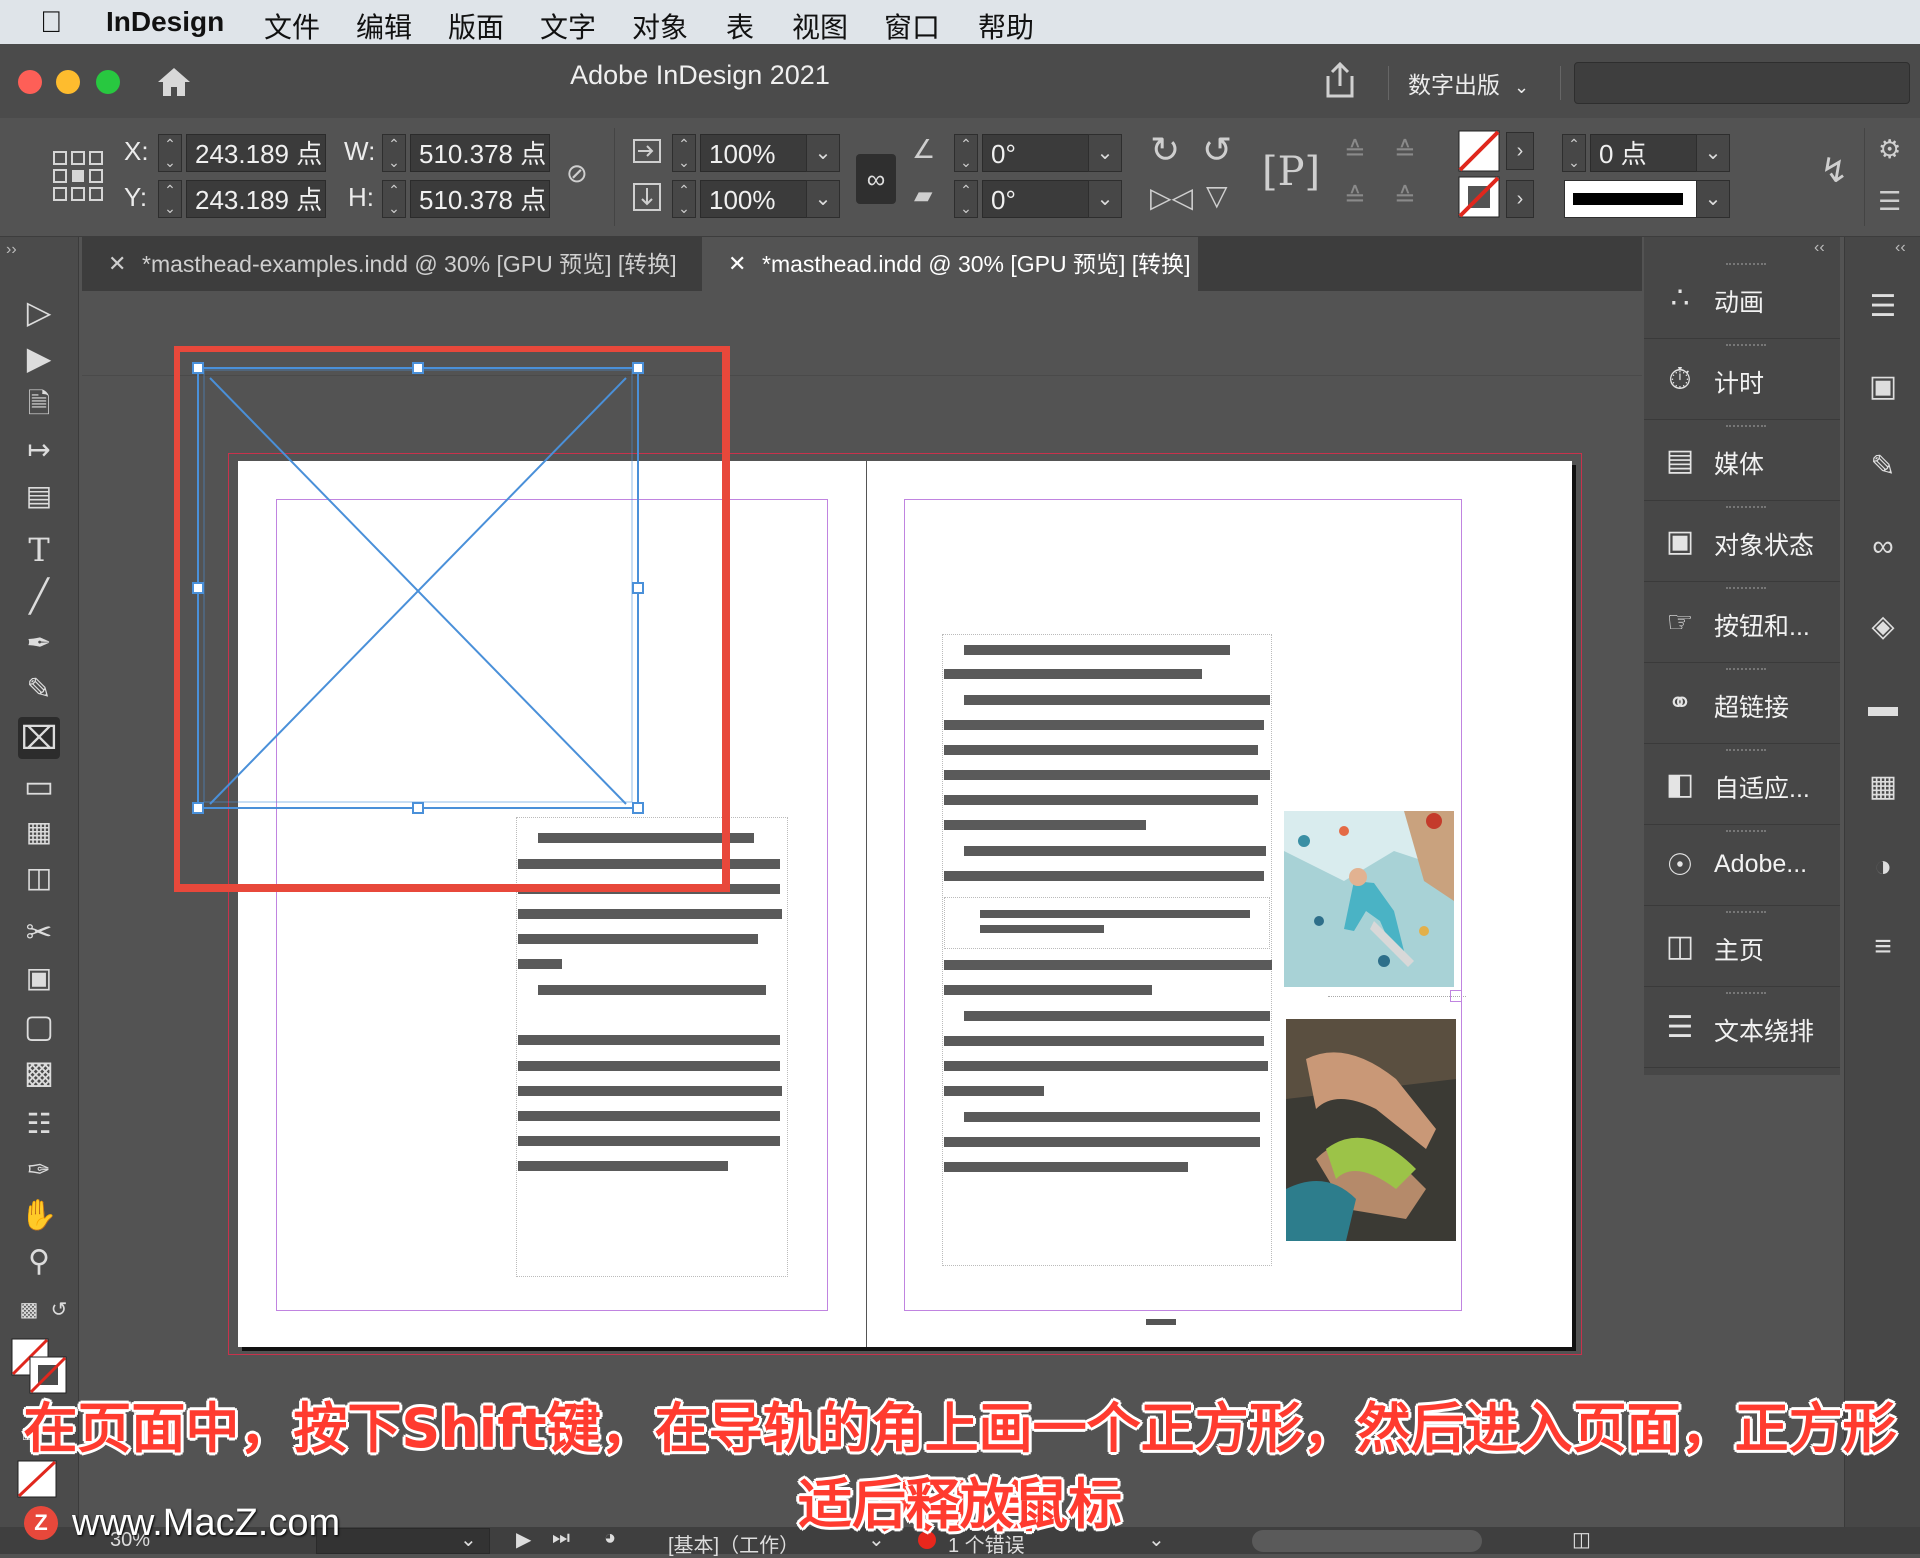 The image size is (1920, 1558). What do you see at coordinates (59, 1310) in the screenshot?
I see `swap-fill-stroke-icon: ↺` at bounding box center [59, 1310].